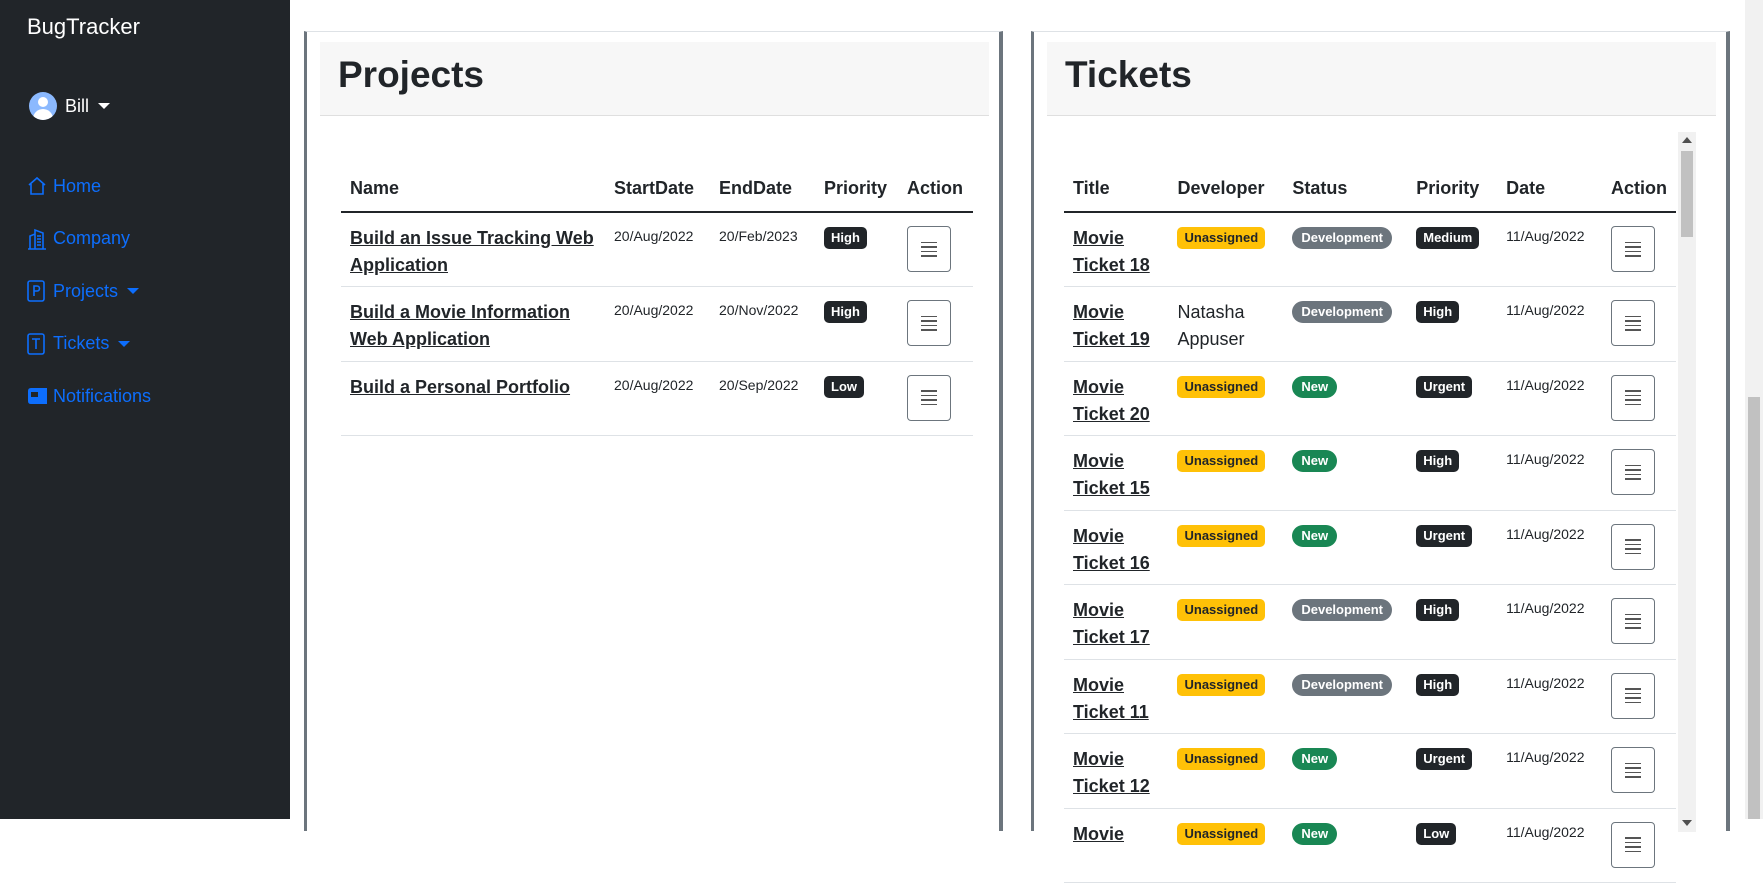 This screenshot has height=883, width=1763. Describe the element at coordinates (1116, 475) in the screenshot. I see `ticket-link: Movie Ticket 15` at that location.